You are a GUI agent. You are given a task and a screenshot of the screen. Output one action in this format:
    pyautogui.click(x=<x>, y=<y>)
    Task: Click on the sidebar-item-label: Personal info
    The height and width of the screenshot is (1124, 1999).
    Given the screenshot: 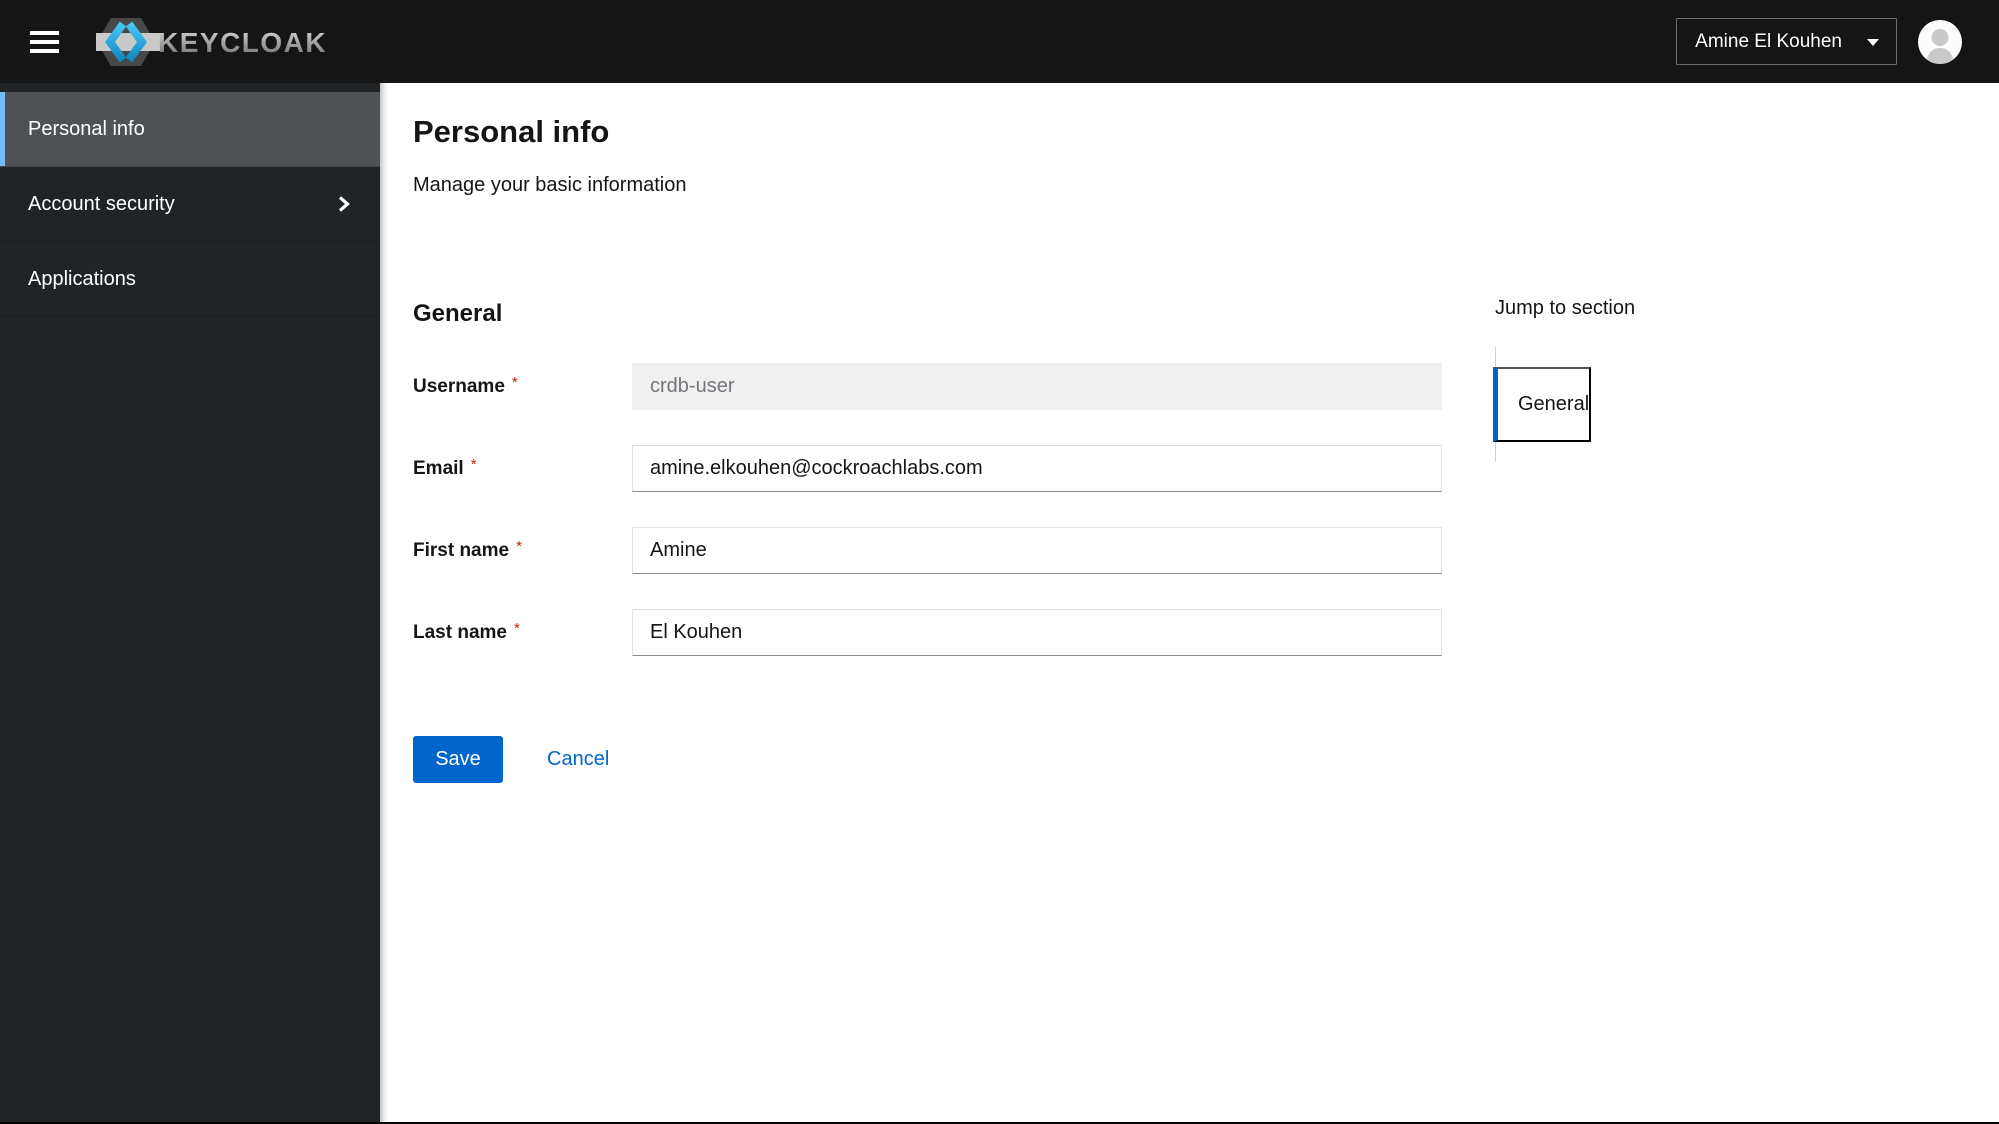 What is the action you would take?
    pyautogui.click(x=86, y=128)
    